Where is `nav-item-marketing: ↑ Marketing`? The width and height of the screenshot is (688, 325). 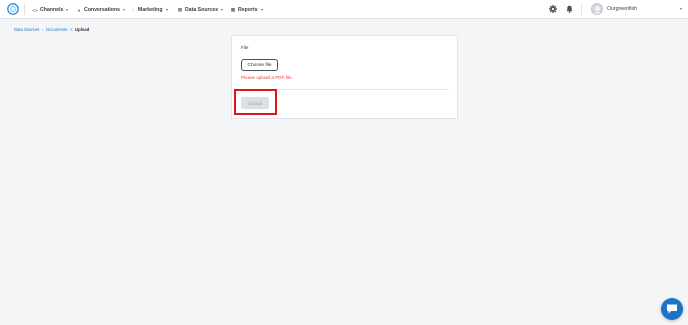
nav-item-marketing: ↑ Marketing is located at coordinates (149, 10).